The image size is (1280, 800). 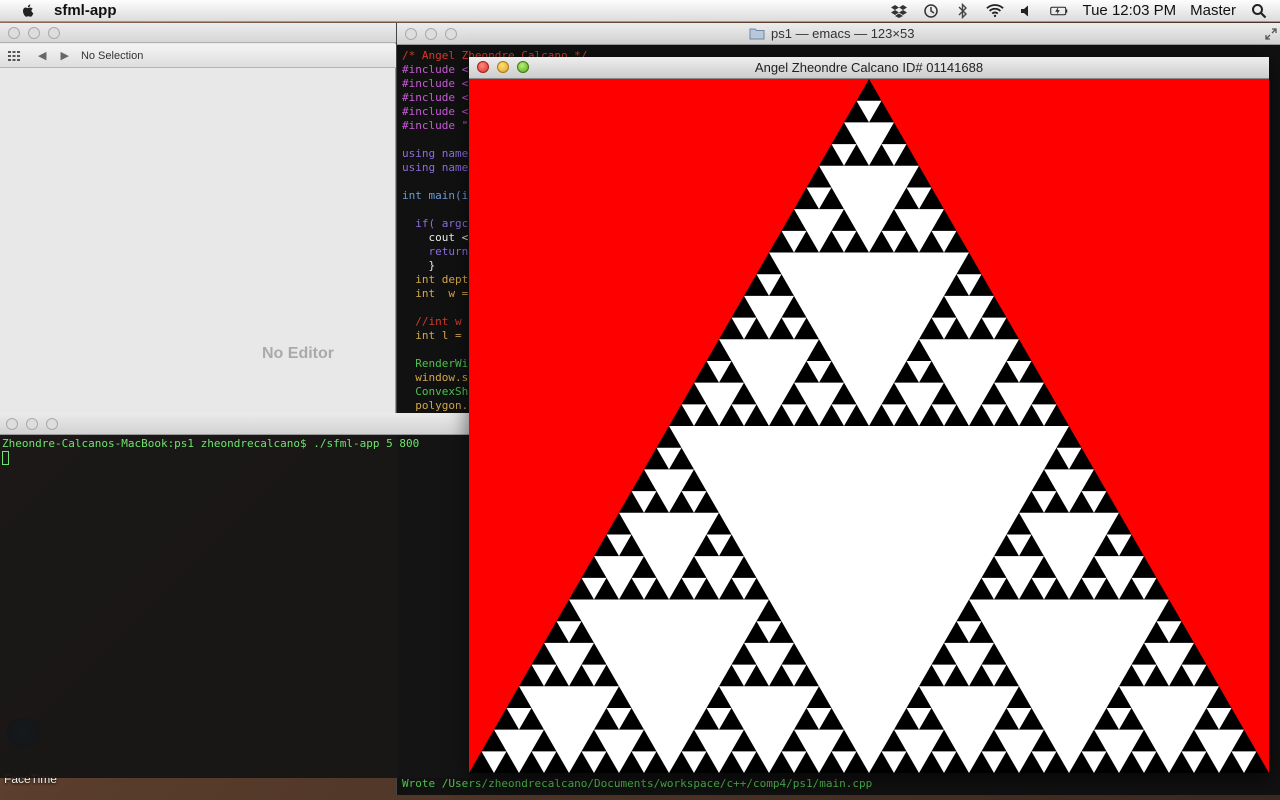 I want to click on fullscreen-icon, so click(x=1271, y=34).